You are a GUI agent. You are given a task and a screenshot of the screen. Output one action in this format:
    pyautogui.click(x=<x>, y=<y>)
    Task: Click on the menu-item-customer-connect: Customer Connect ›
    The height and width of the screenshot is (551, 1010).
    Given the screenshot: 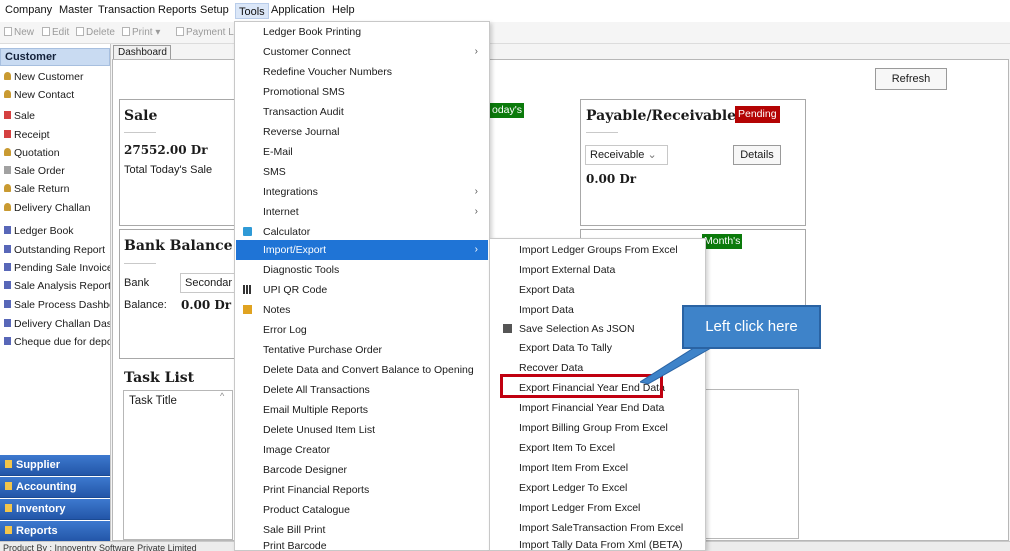 What is the action you would take?
    pyautogui.click(x=362, y=52)
    